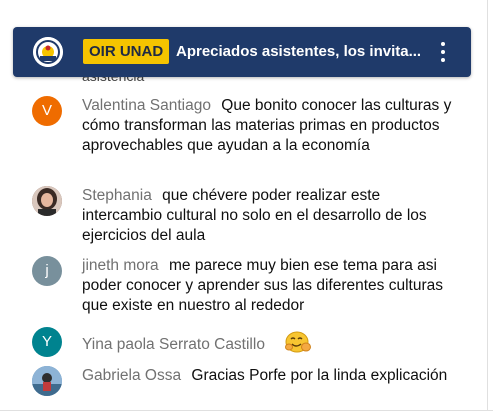 This screenshot has height=411, width=493. I want to click on more-options-icon, so click(443, 52).